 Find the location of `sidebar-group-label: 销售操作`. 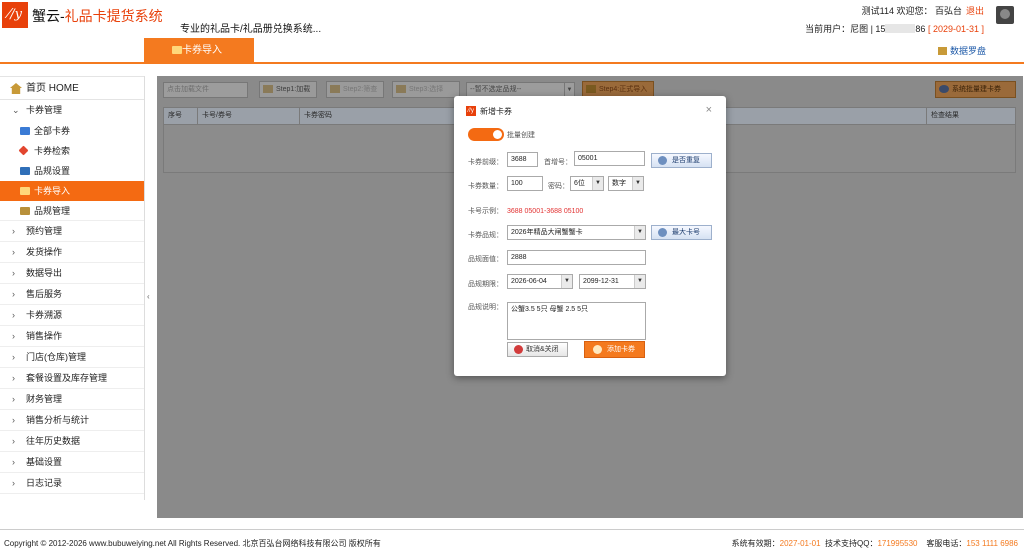

sidebar-group-label: 销售操作 is located at coordinates (44, 336).